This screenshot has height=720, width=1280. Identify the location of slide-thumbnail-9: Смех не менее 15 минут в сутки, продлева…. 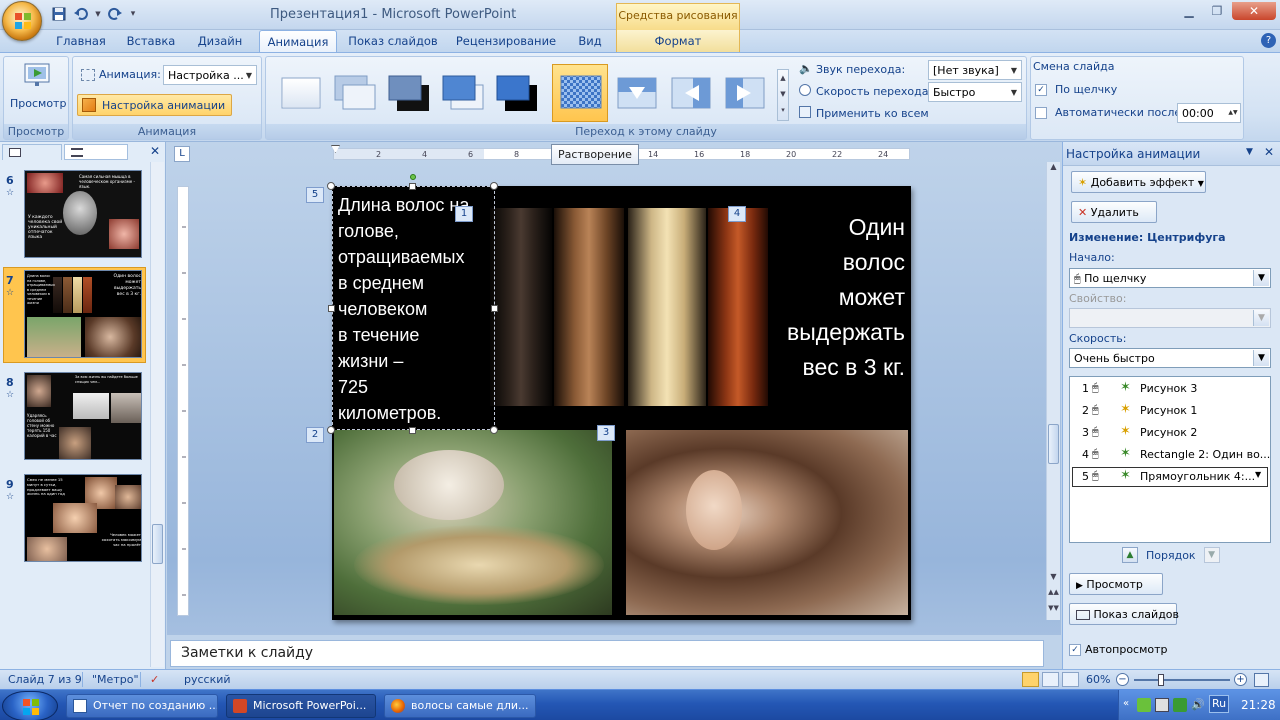
(83, 518).